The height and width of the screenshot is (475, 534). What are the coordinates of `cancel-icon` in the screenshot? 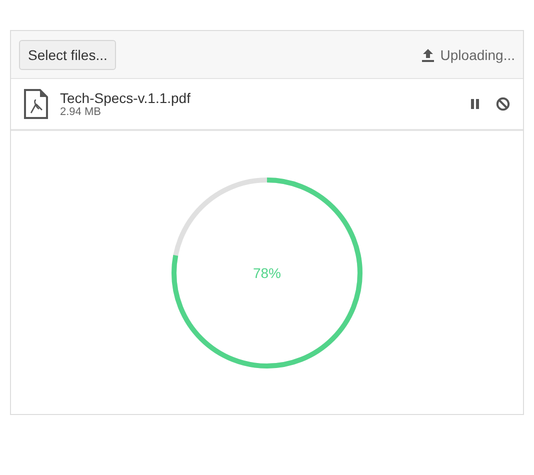 It's located at (503, 104).